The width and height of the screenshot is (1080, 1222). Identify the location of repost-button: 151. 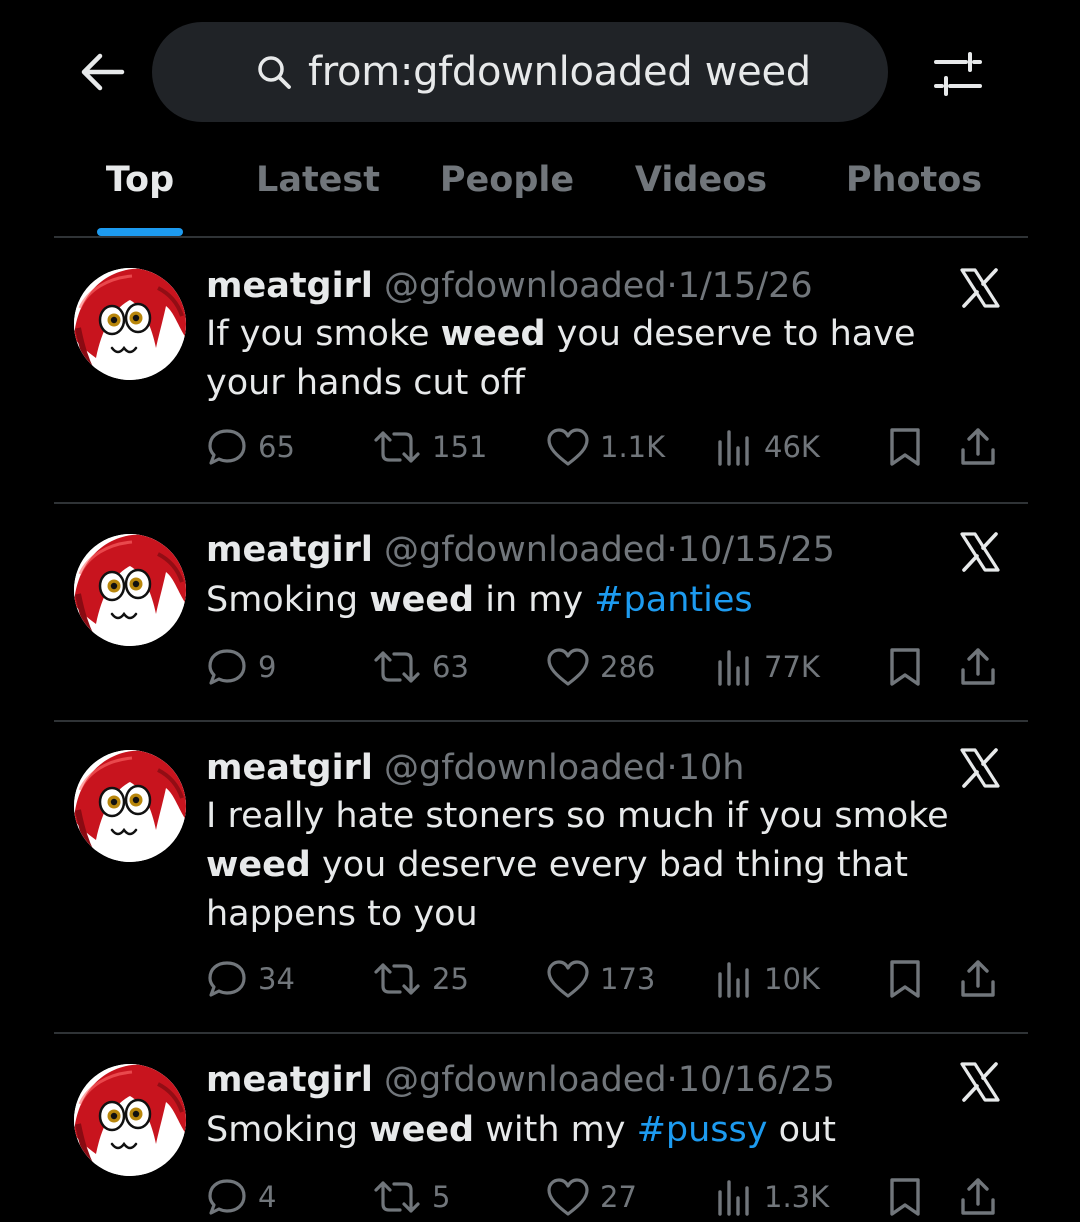
(429, 447).